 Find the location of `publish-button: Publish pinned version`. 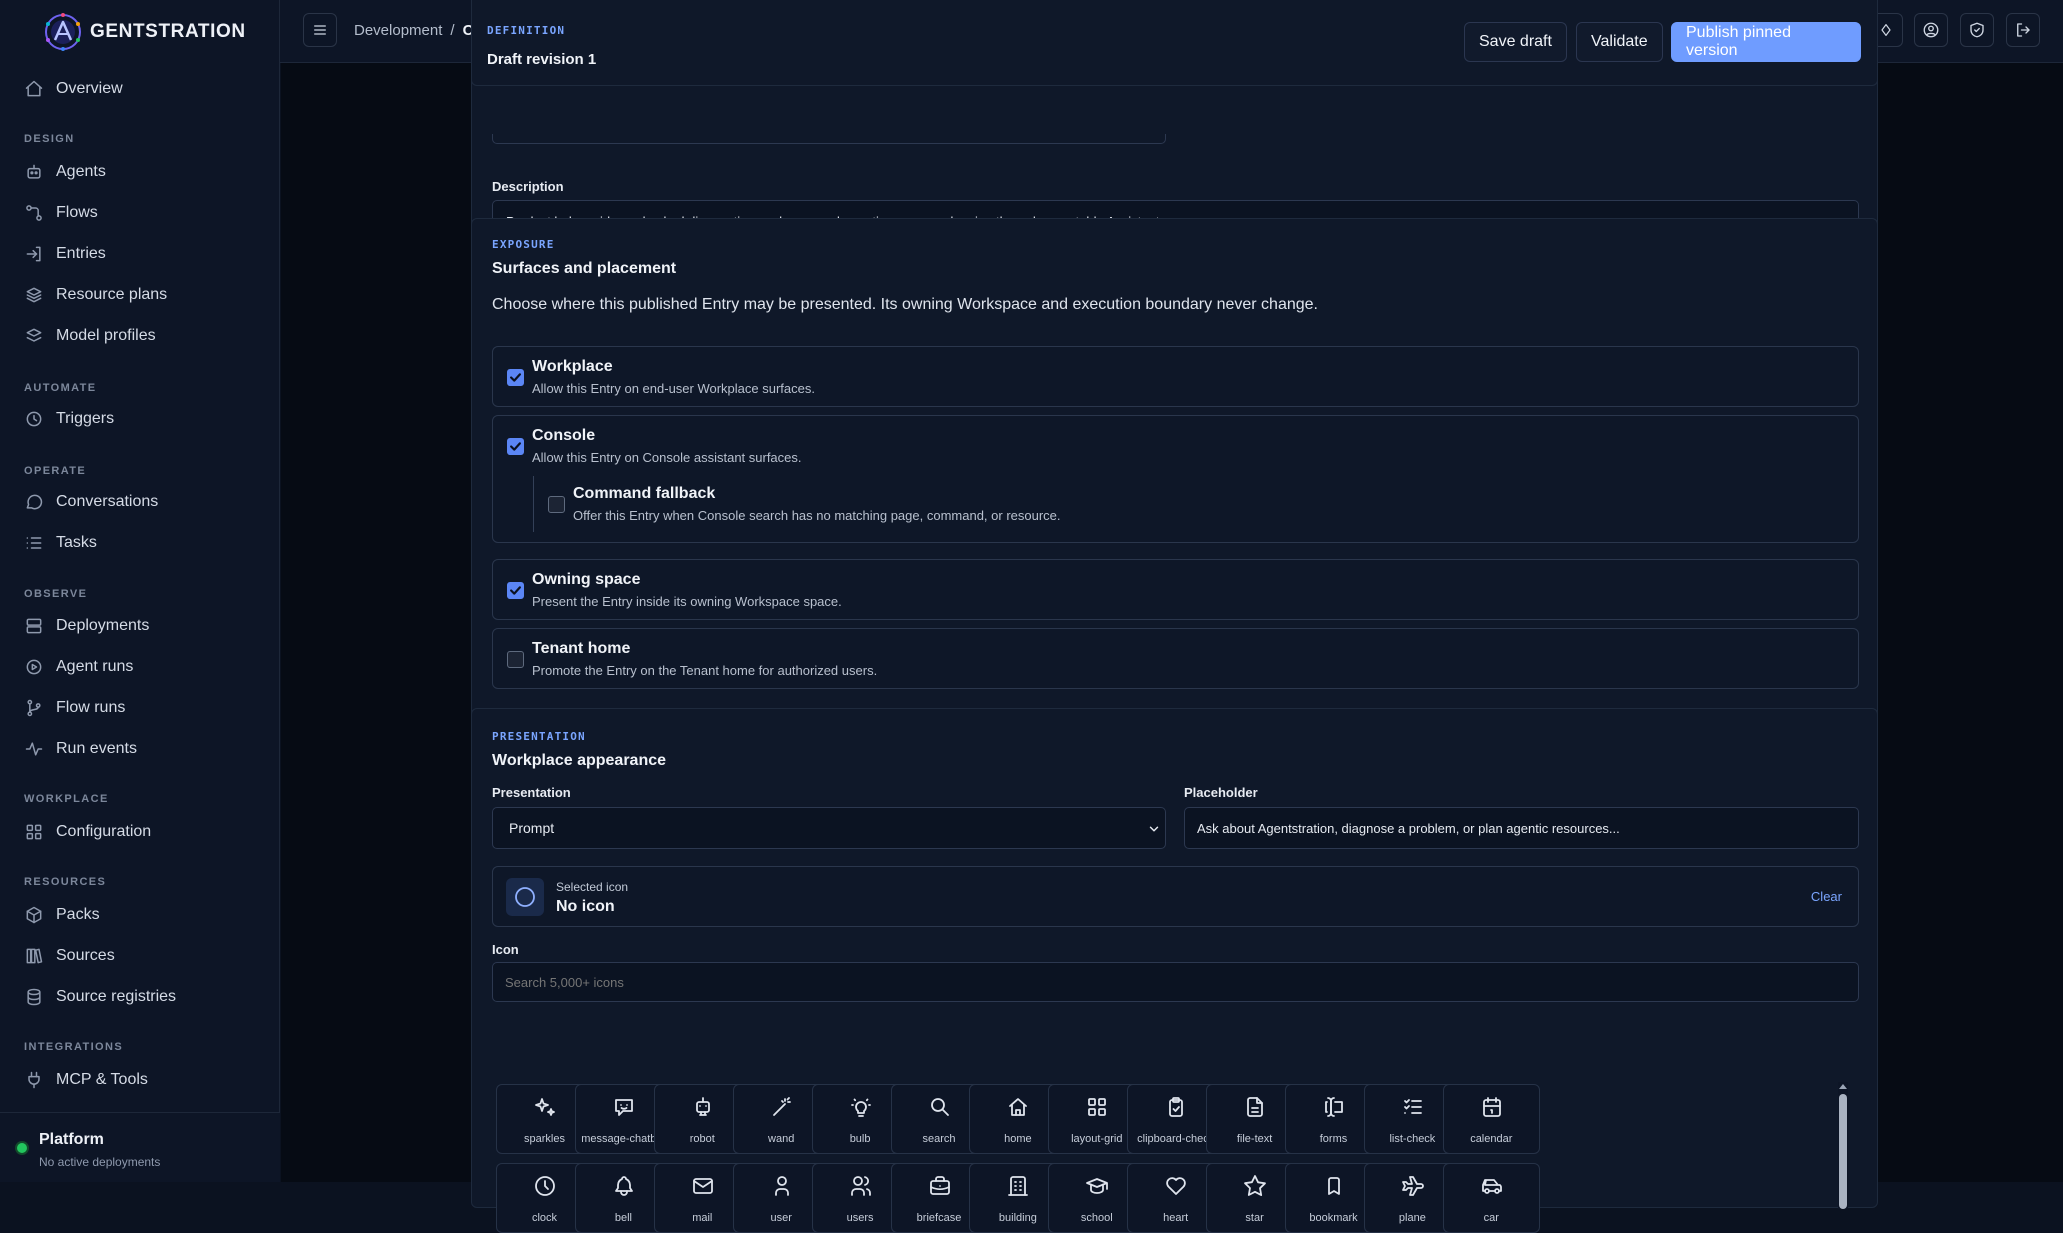

publish-button: Publish pinned version is located at coordinates (1766, 42).